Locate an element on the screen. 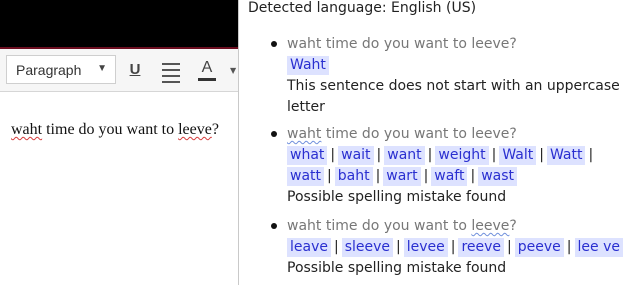 This screenshot has height=285, width=640. suggestion-list: Waht is located at coordinates (462, 65).